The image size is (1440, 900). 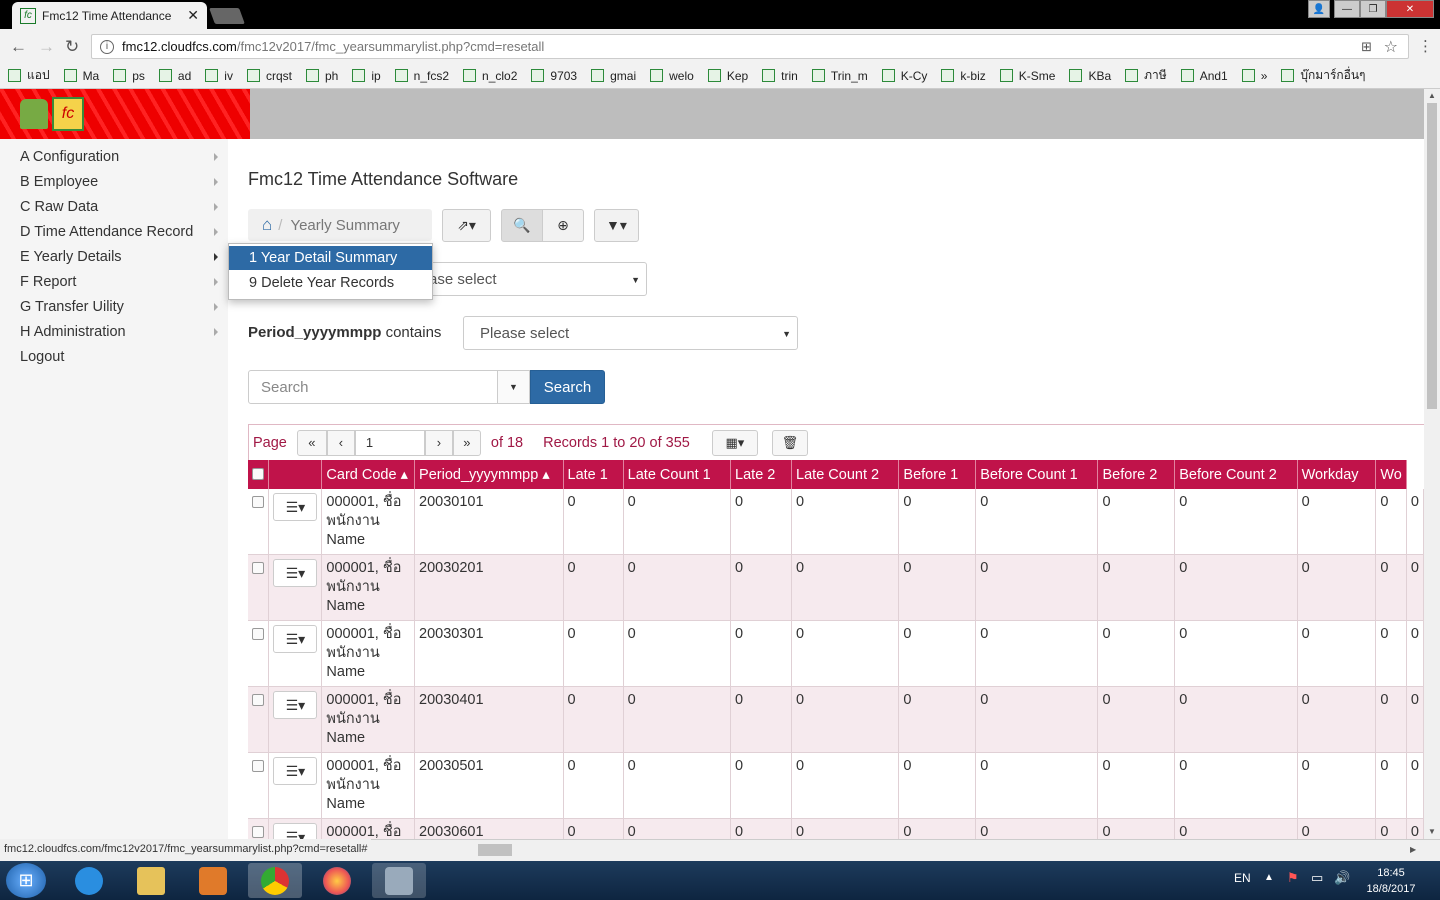 What do you see at coordinates (340, 442) in the screenshot?
I see `previous-page-button: ‹` at bounding box center [340, 442].